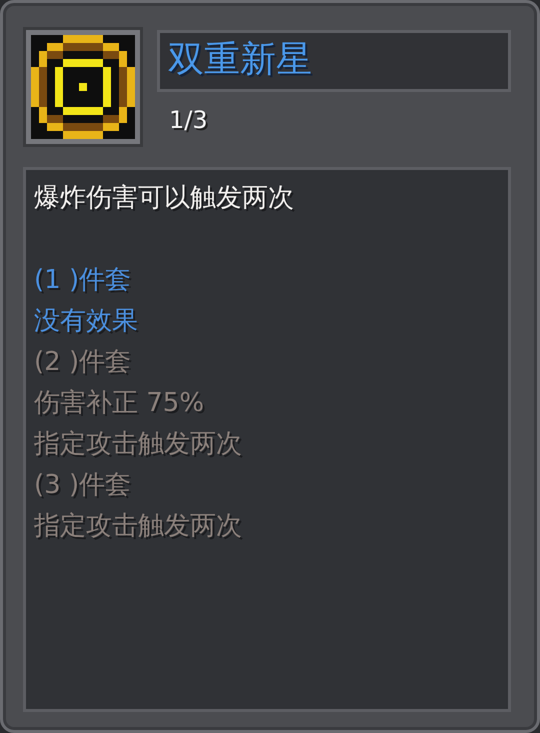  What do you see at coordinates (83, 87) in the screenshot?
I see `target-icon` at bounding box center [83, 87].